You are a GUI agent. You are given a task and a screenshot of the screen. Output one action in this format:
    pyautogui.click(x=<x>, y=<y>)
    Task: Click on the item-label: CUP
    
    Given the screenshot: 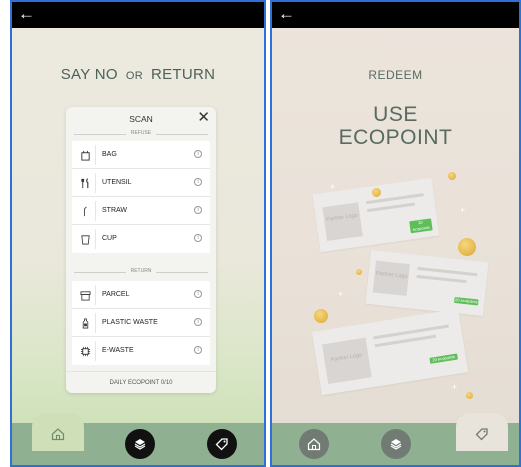 What is the action you would take?
    pyautogui.click(x=109, y=238)
    